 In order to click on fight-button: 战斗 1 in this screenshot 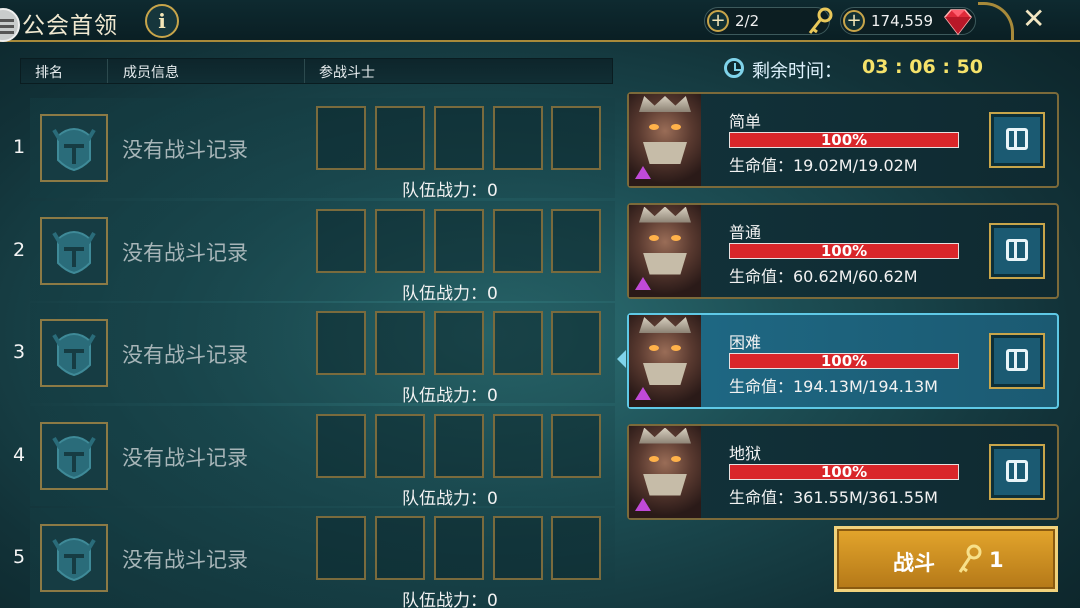, I will do `click(946, 559)`.